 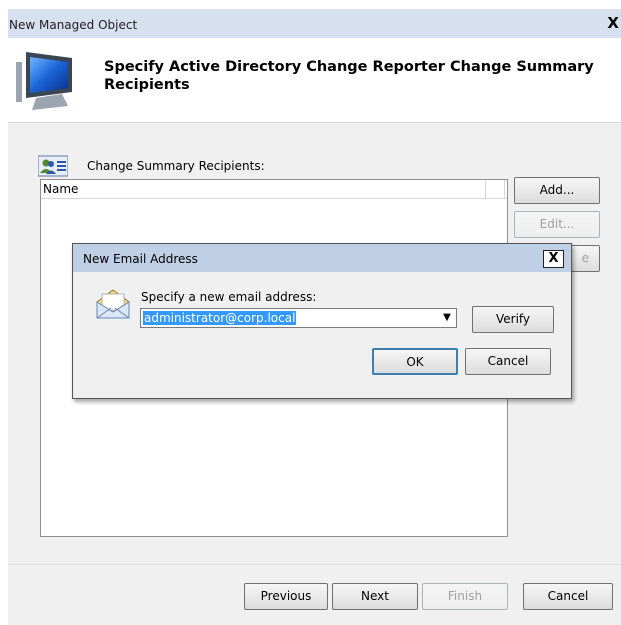 What do you see at coordinates (513, 319) in the screenshot?
I see `verify-button: Verify` at bounding box center [513, 319].